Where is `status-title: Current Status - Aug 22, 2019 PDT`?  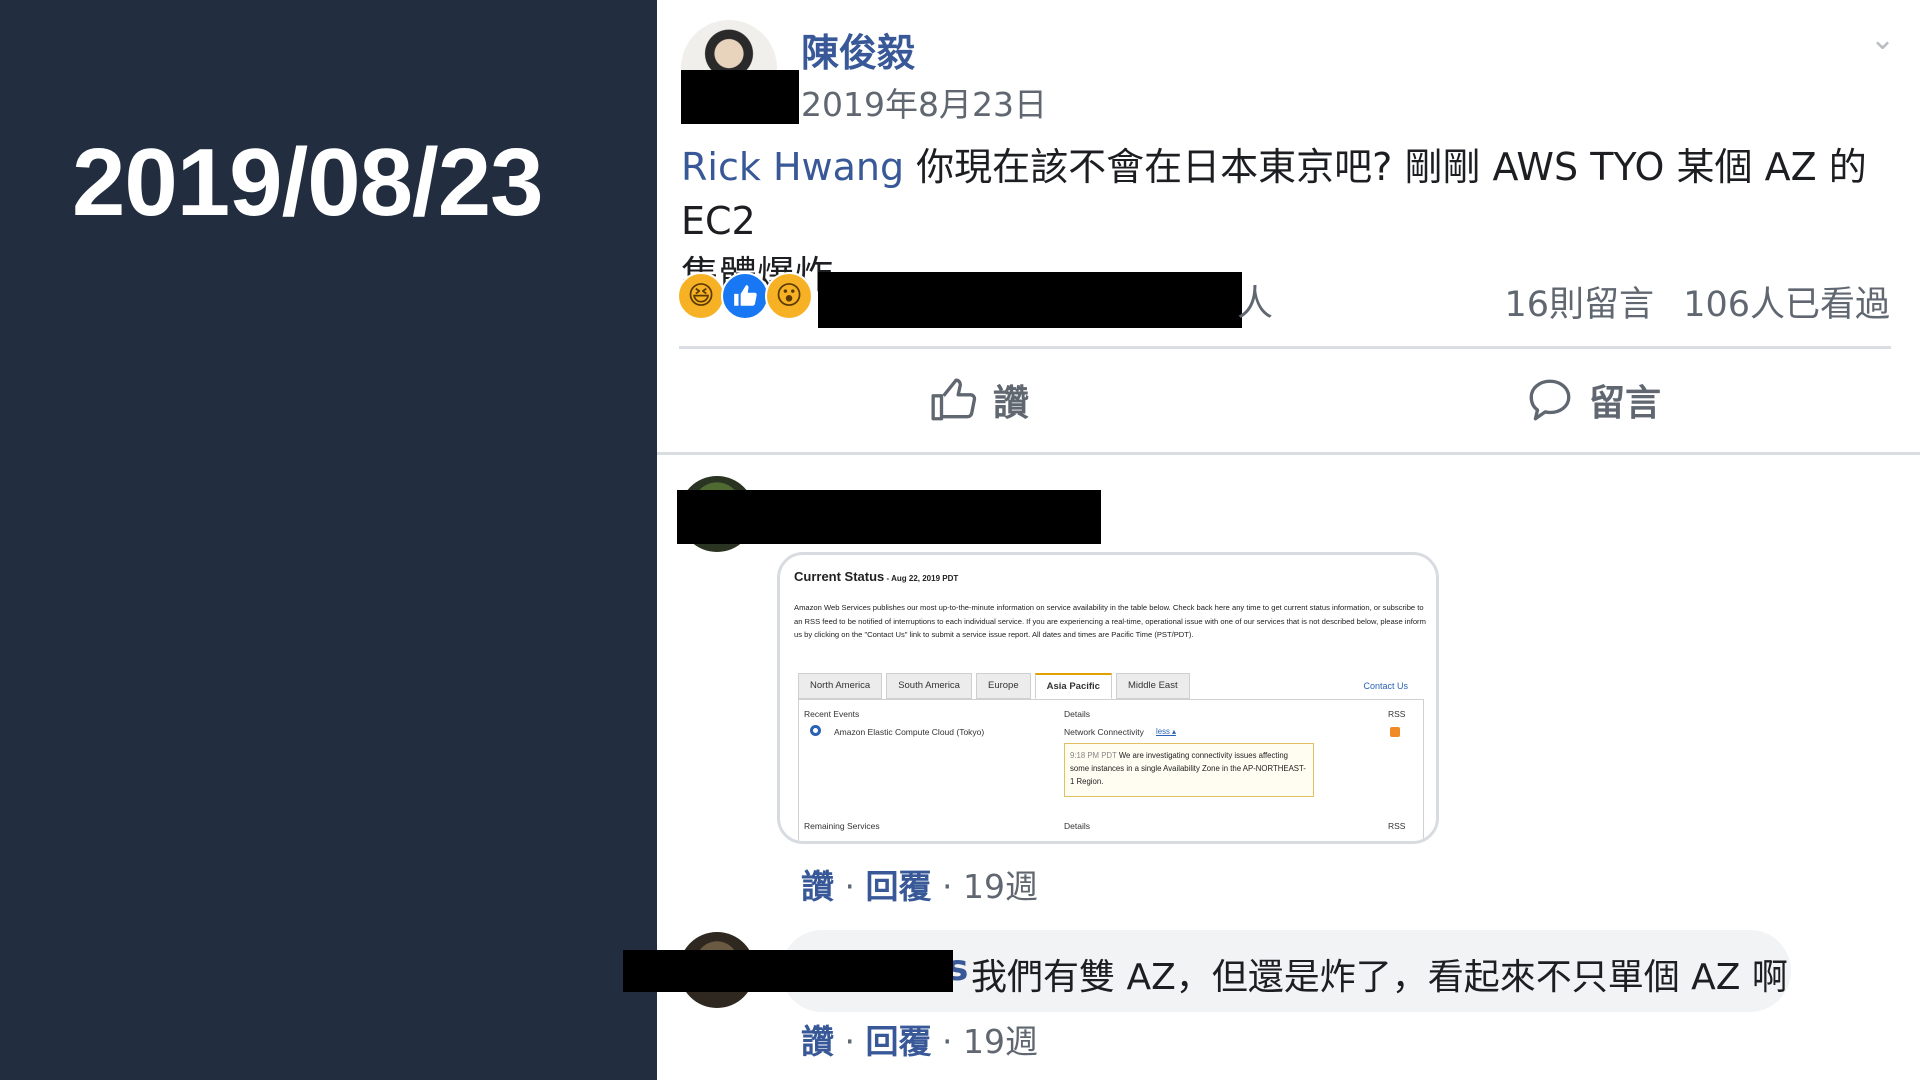 status-title: Current Status - Aug 22, 2019 PDT is located at coordinates (876, 576).